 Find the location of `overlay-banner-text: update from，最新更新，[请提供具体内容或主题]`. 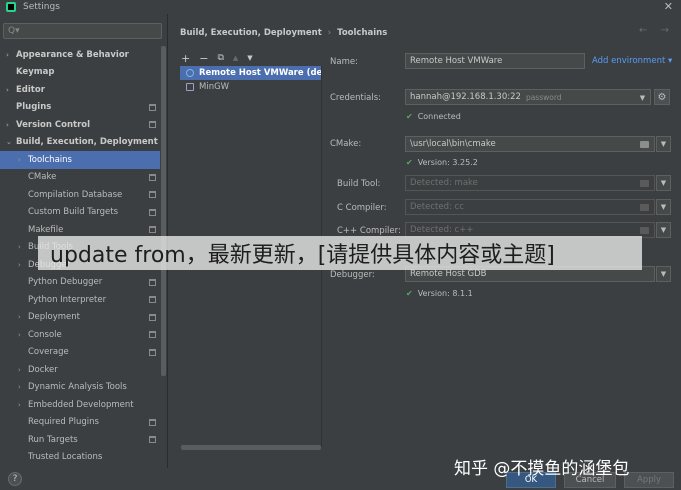

overlay-banner-text: update from，最新更新，[请提供具体内容或主题] is located at coordinates (302, 255).